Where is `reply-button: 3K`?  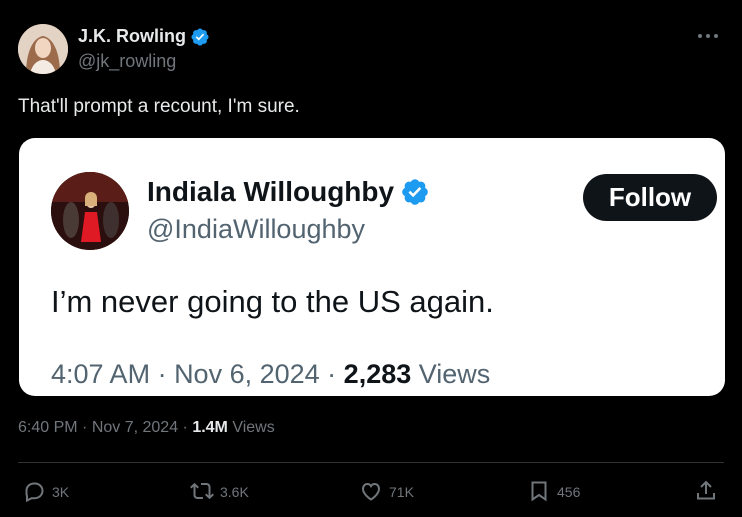
reply-button: 3K is located at coordinates (45, 492).